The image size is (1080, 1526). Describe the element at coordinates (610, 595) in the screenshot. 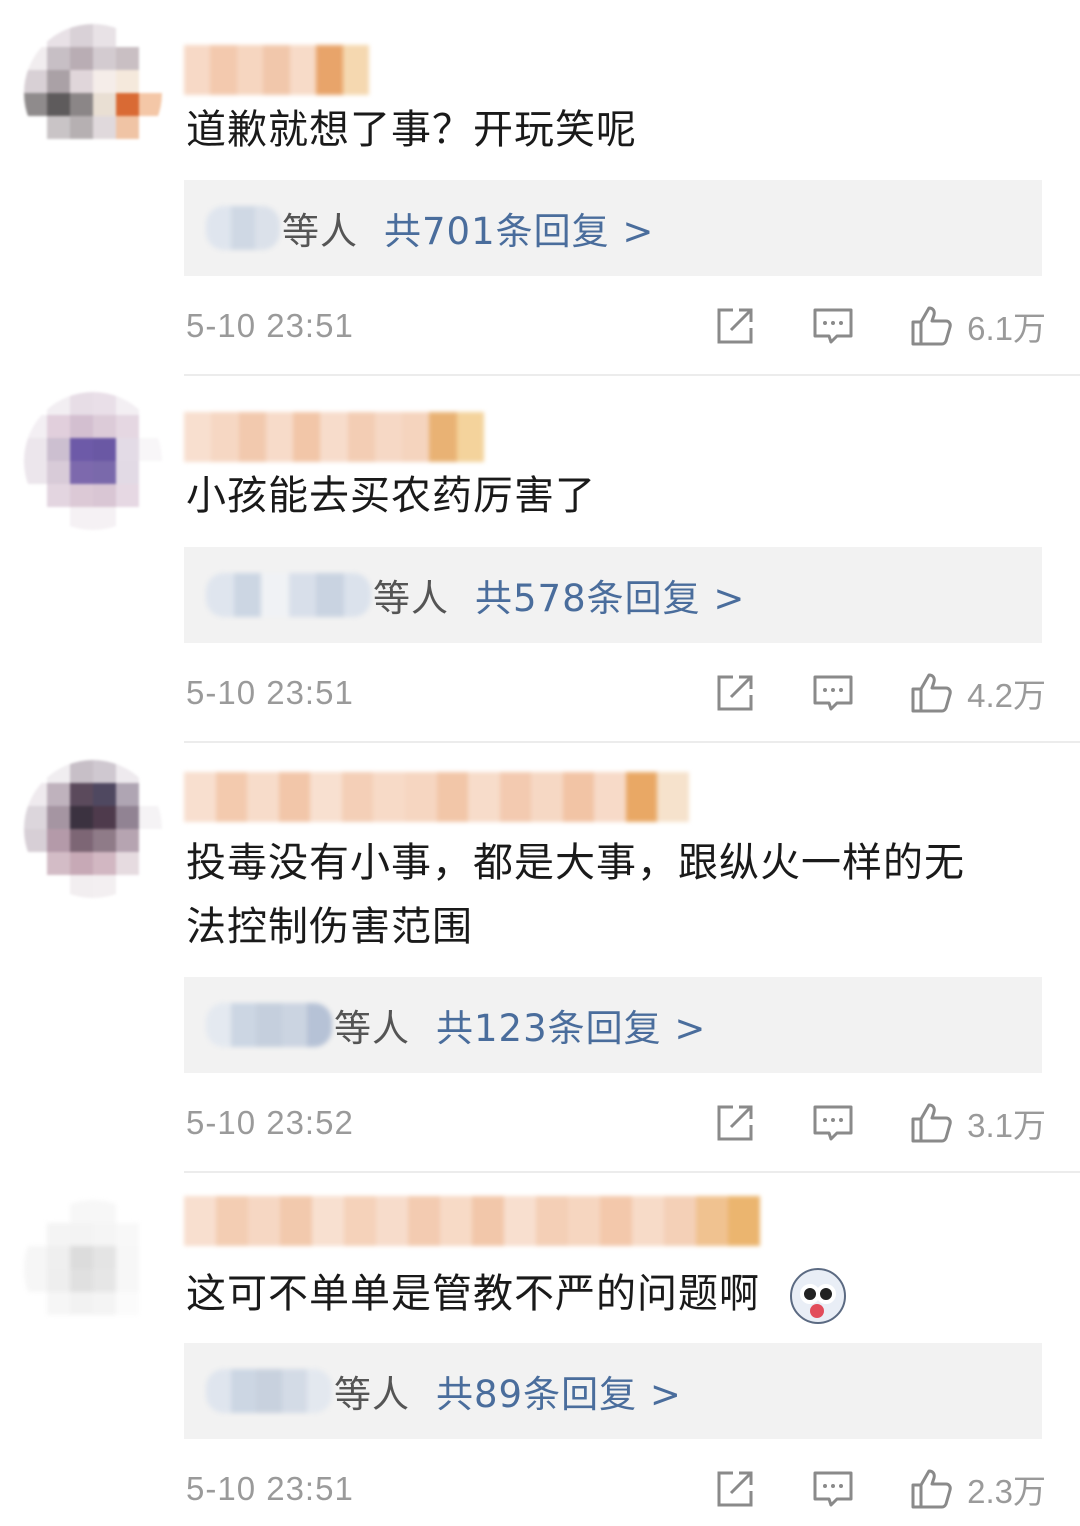

I see `reply-count-link: 共578条回复 >` at that location.